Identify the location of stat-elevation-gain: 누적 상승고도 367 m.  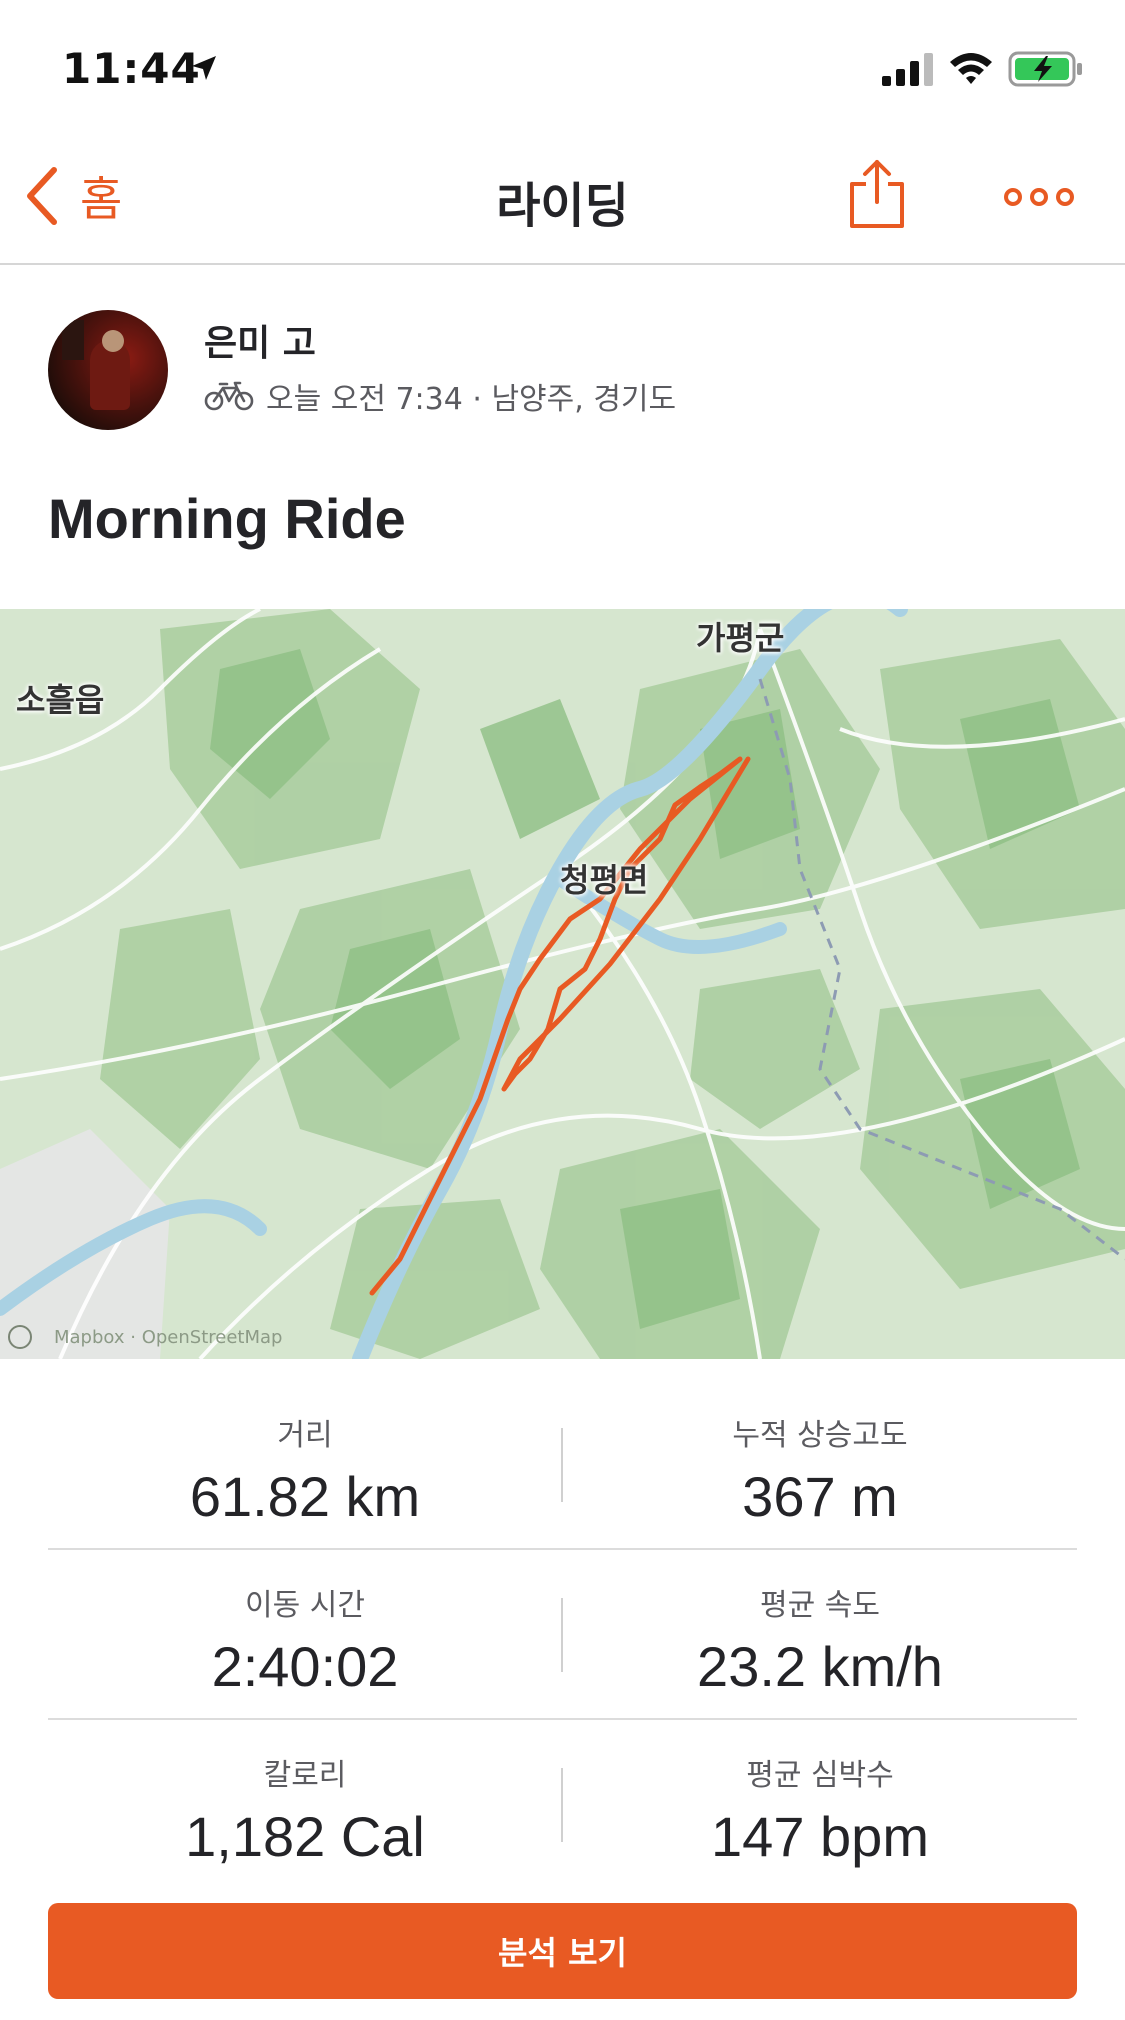
(820, 1469).